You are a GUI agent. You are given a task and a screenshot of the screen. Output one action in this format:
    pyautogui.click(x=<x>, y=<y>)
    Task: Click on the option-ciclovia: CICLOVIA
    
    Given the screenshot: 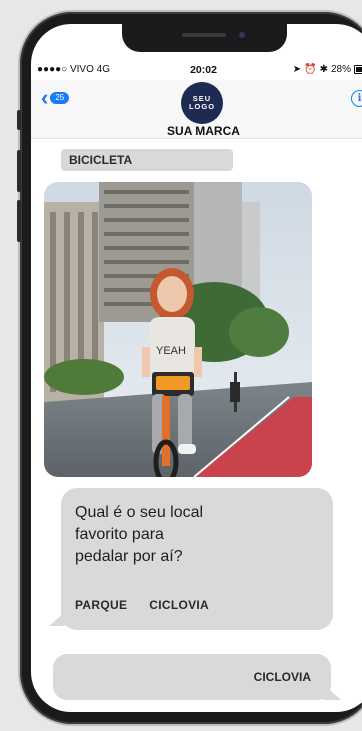 What is the action you would take?
    pyautogui.click(x=179, y=605)
    